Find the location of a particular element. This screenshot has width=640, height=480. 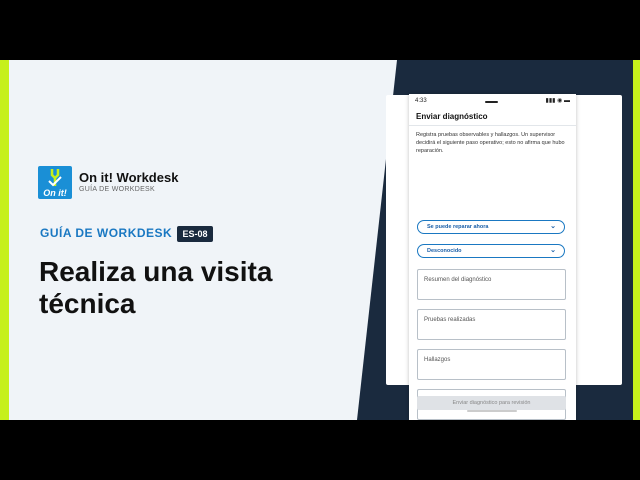

field-placeholder: Siguiente acción recomendada is located at coordinates (465, 400).